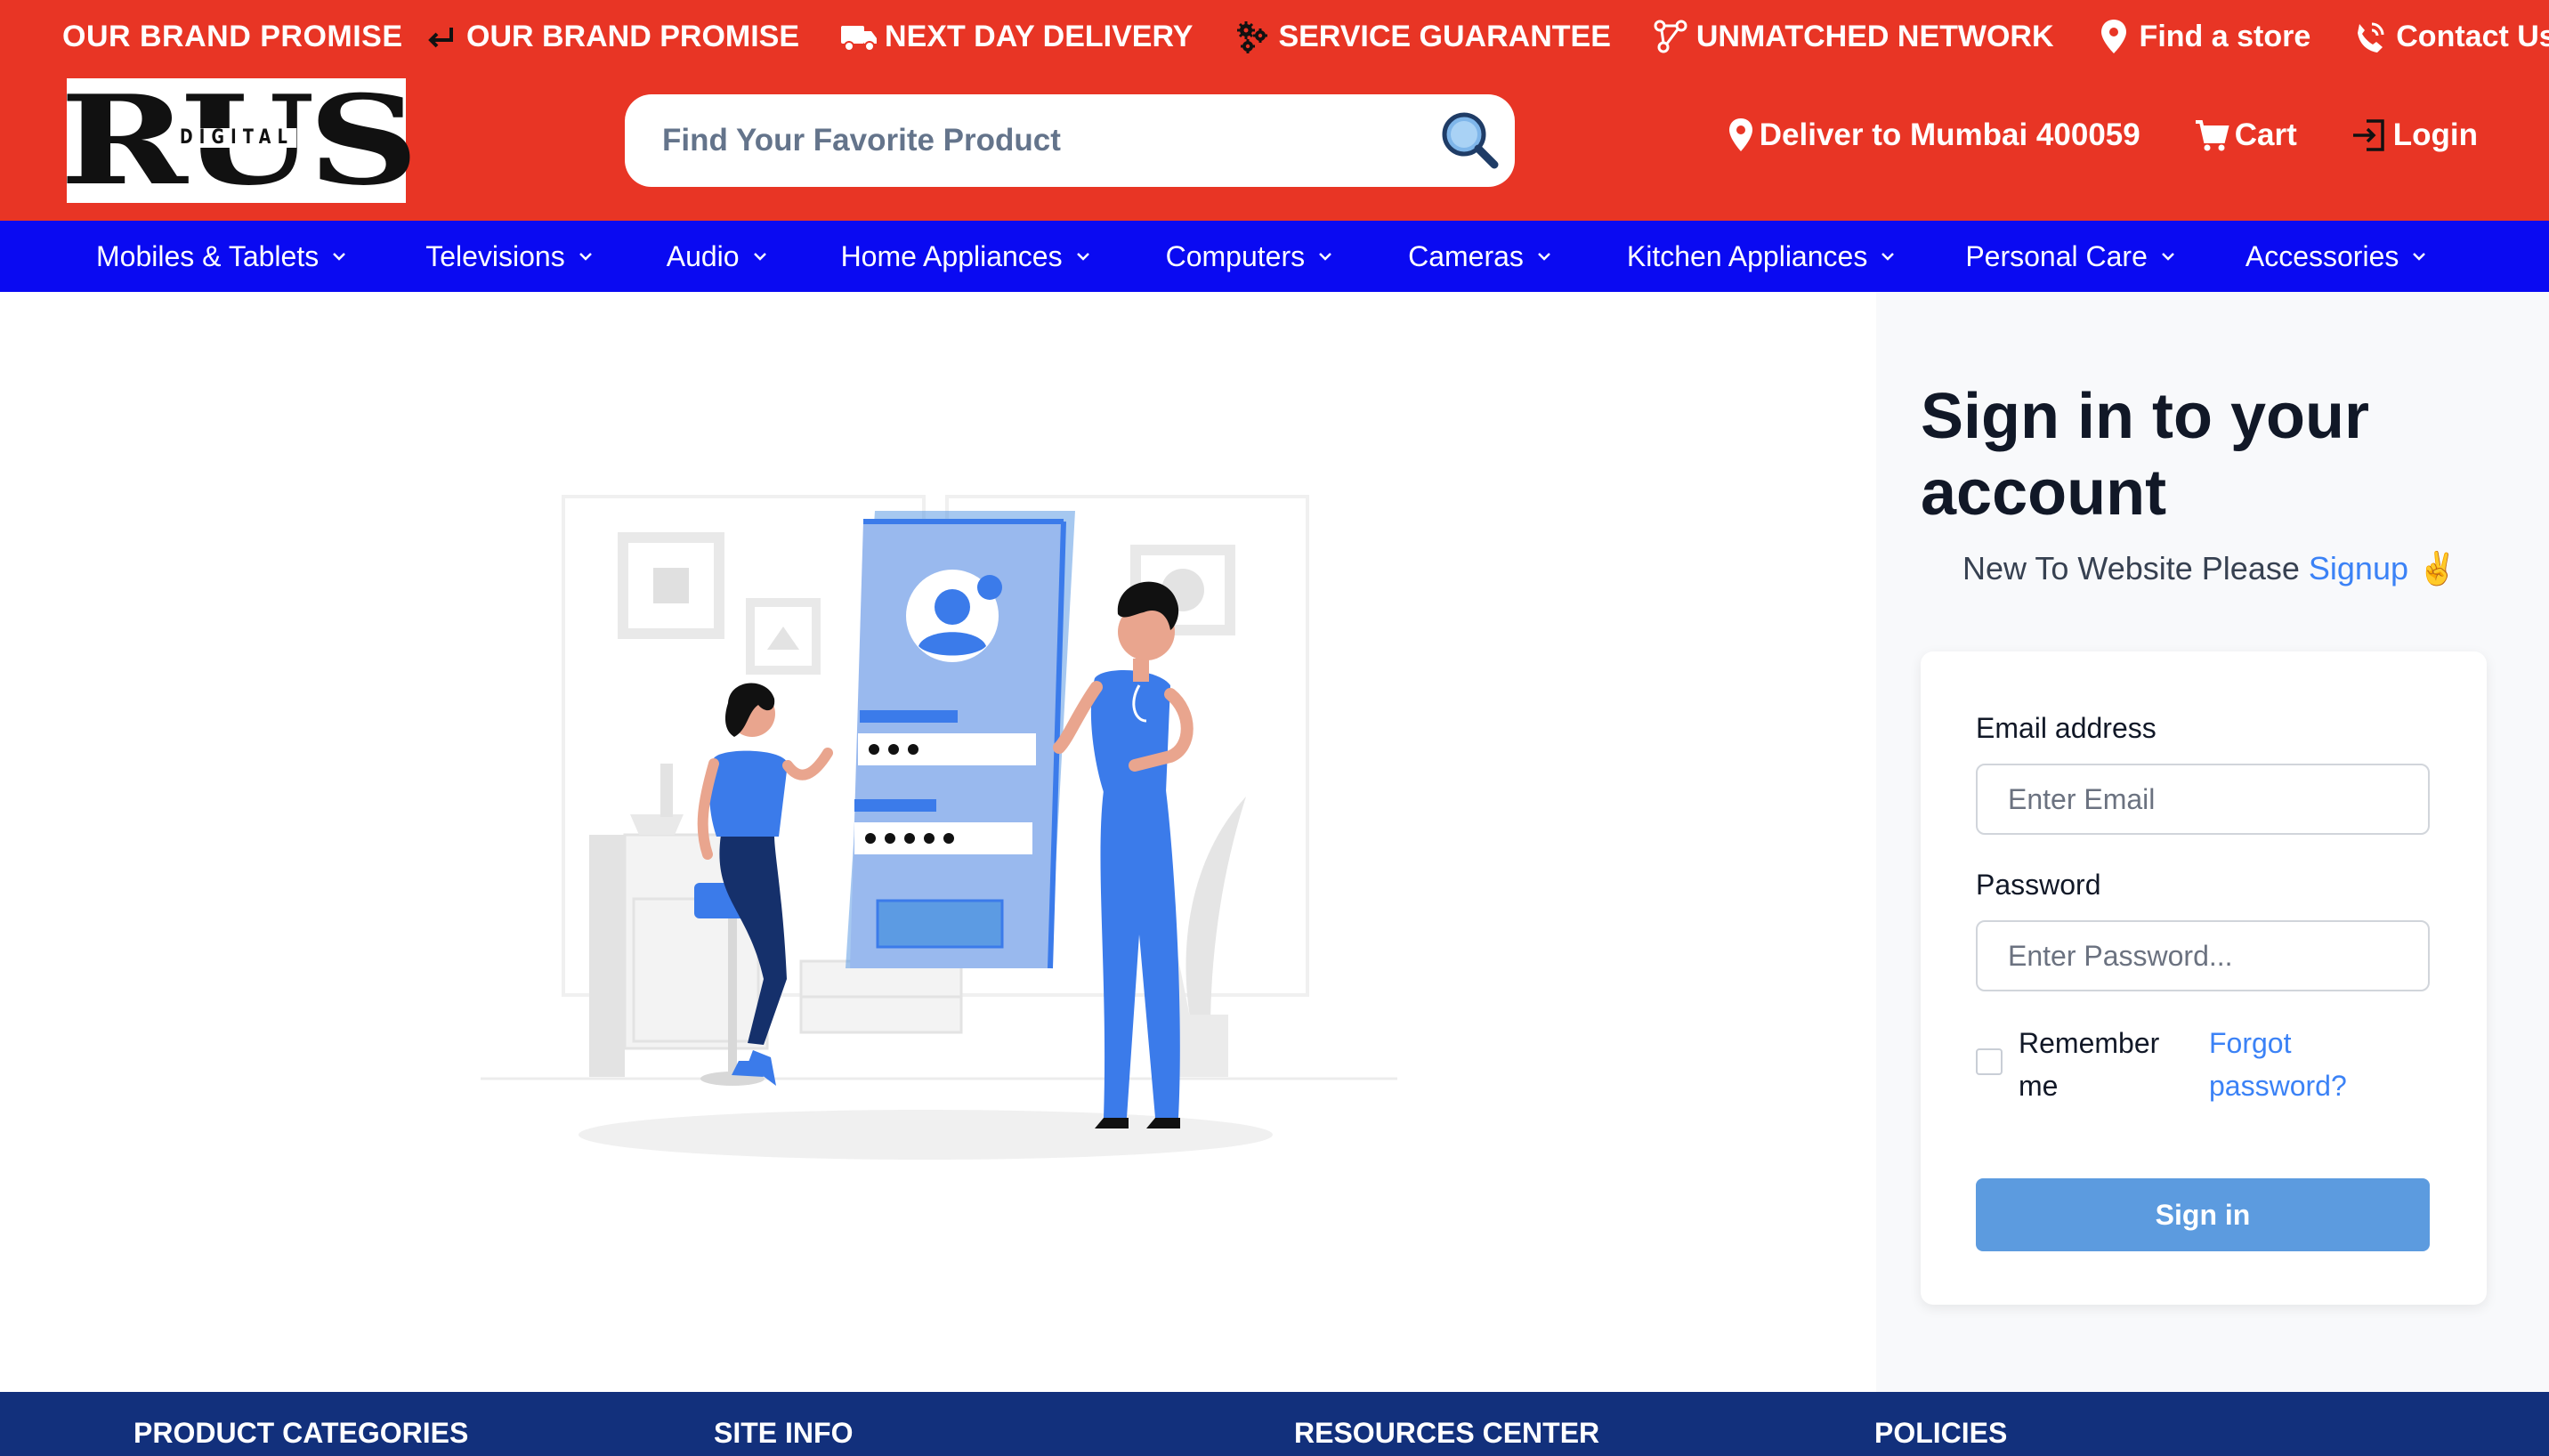  What do you see at coordinates (2145, 455) in the screenshot?
I see `signin-title: Sign in to your account` at bounding box center [2145, 455].